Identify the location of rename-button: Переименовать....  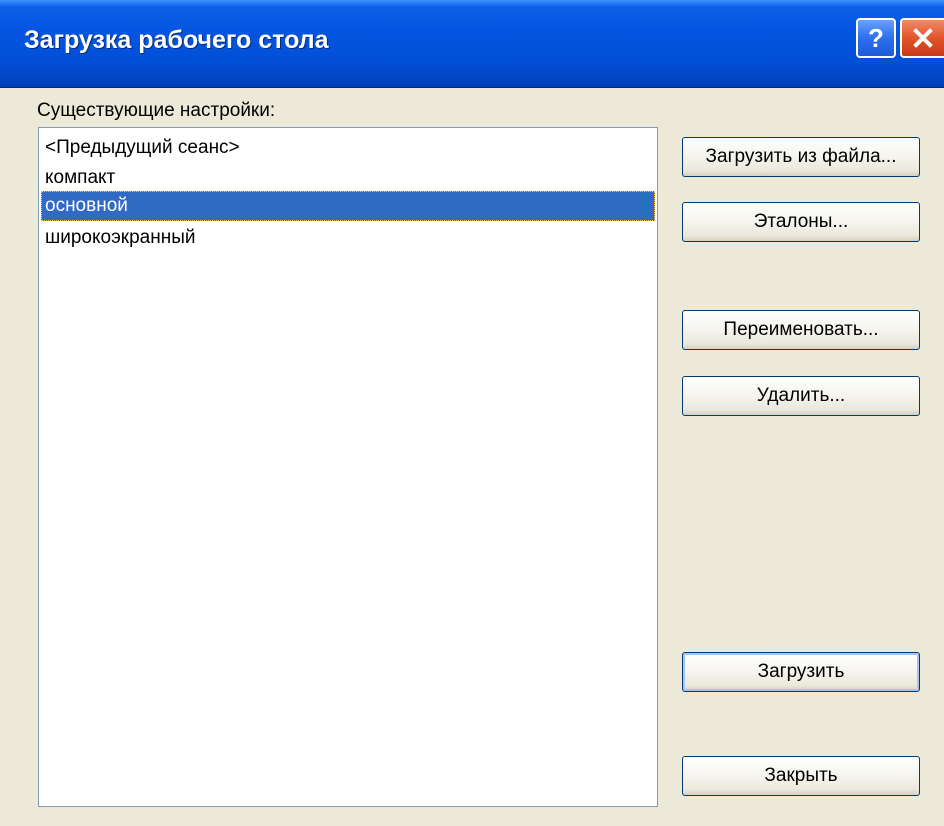
(801, 330).